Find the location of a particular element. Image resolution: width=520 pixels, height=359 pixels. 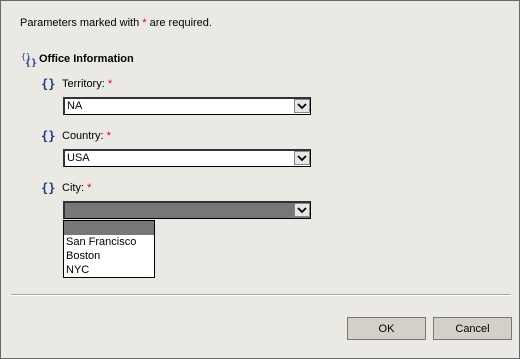

dropdown-option: Boston is located at coordinates (109, 256).